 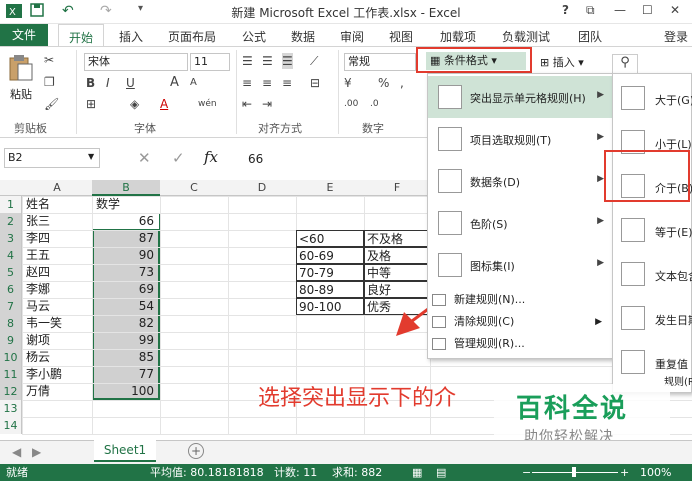 What do you see at coordinates (675, 10) in the screenshot?
I see `close-button: ✕` at bounding box center [675, 10].